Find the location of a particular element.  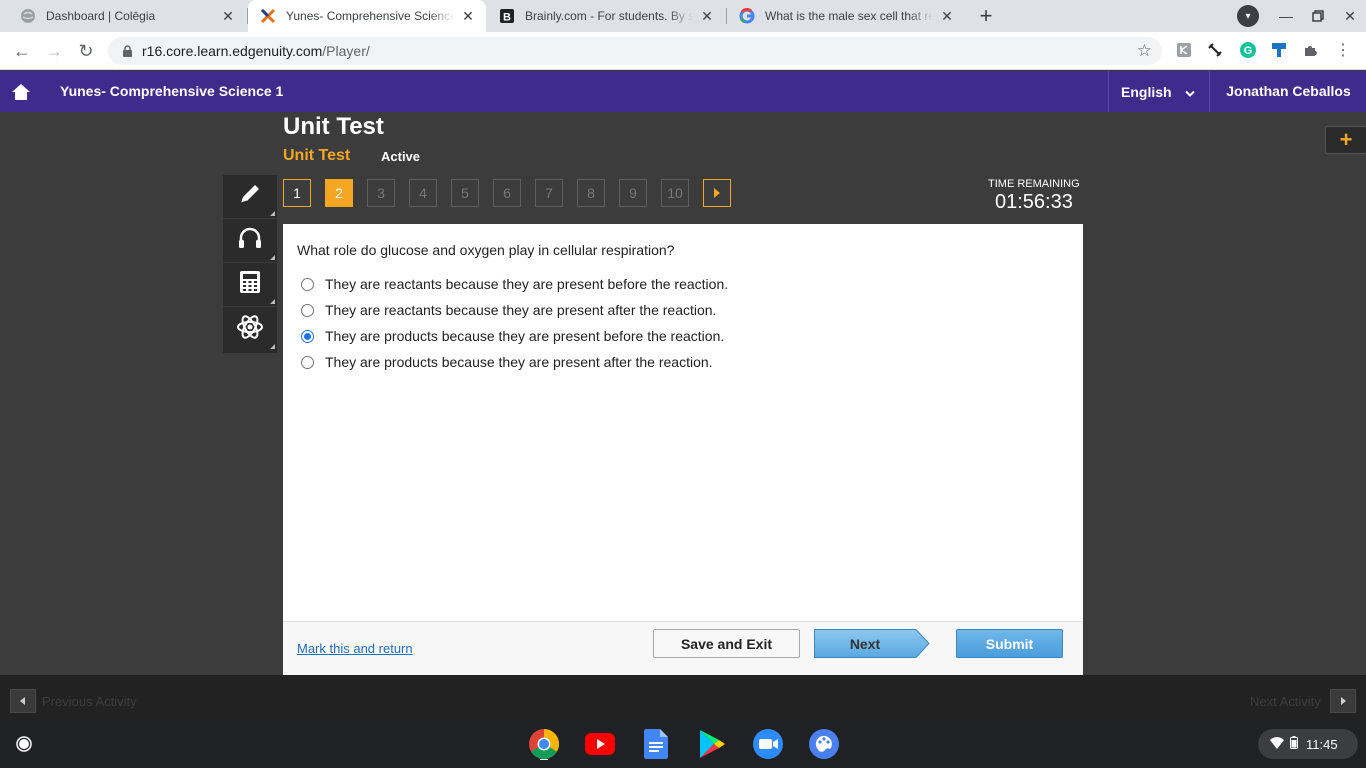

question-navigator: 1 2 3 4 5 6 7 8 9 10 is located at coordinates (514, 194).